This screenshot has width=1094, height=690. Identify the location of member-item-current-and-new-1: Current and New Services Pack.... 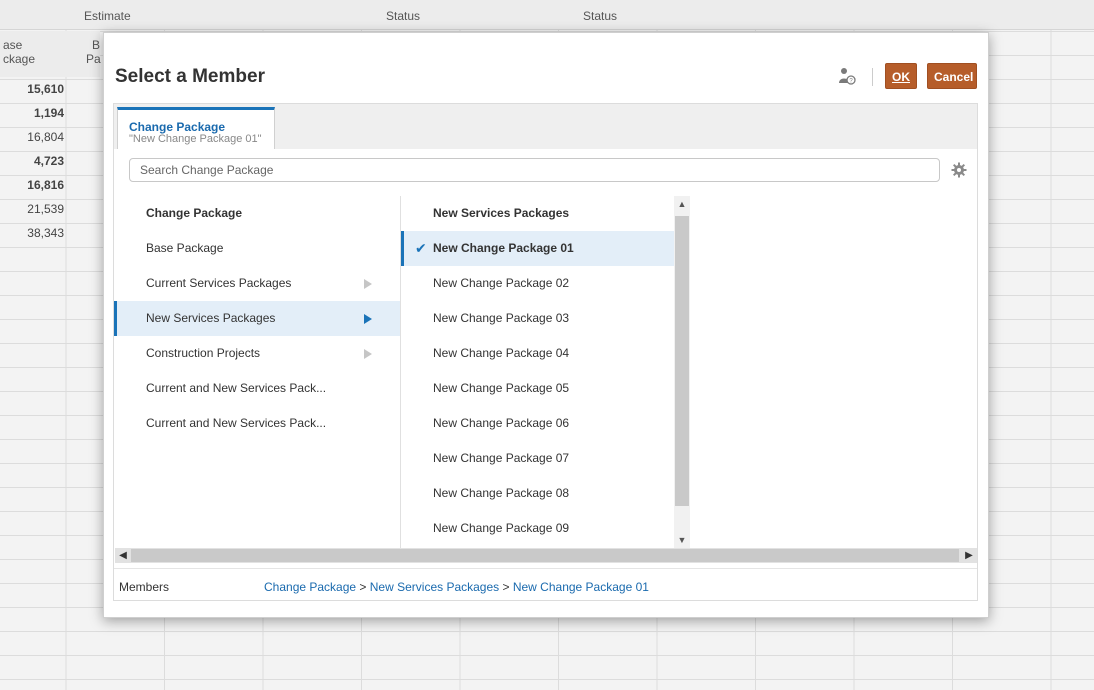
(257, 388).